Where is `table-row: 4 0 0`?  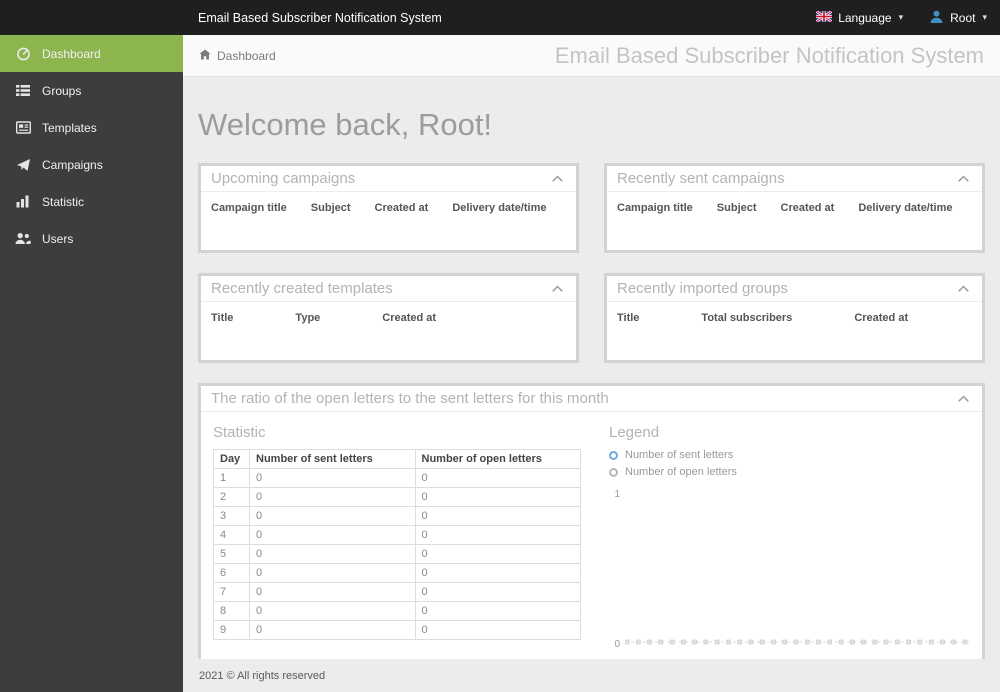
table-row: 4 0 0 is located at coordinates (397, 535).